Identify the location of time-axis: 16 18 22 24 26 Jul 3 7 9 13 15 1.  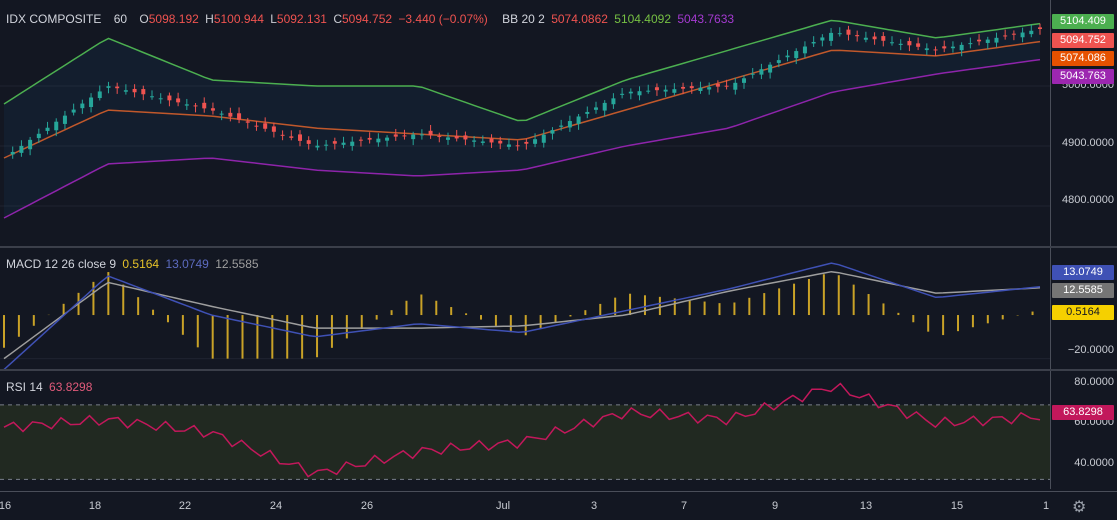
(558, 505).